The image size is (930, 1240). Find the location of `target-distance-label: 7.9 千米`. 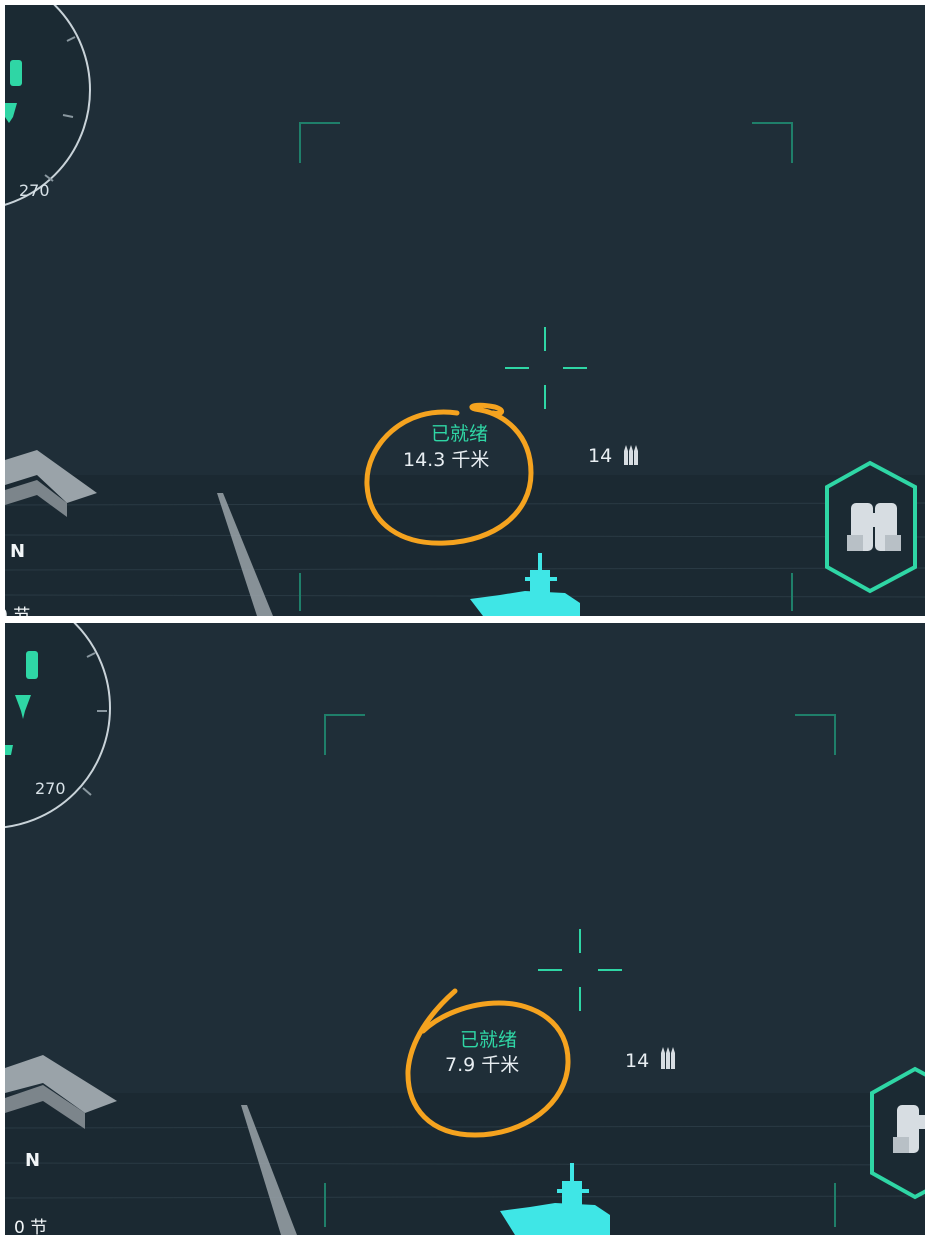

target-distance-label: 7.9 千米 is located at coordinates (482, 1065).